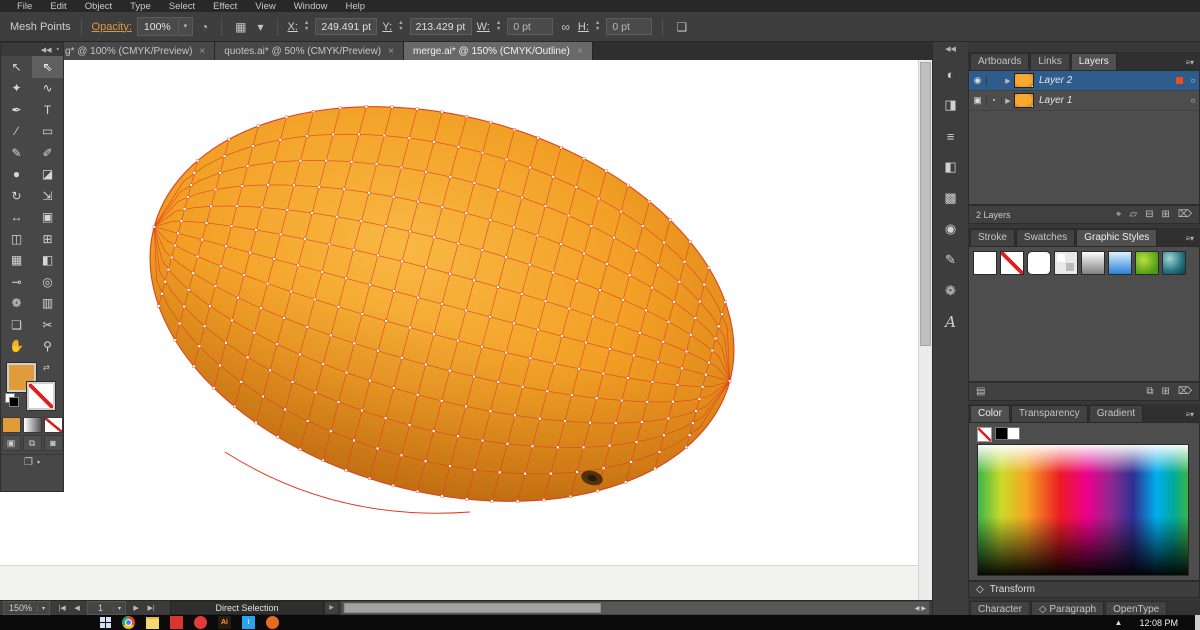 Image resolution: width=1200 pixels, height=630 pixels. Describe the element at coordinates (47, 110) in the screenshot. I see `type-tool: T` at that location.